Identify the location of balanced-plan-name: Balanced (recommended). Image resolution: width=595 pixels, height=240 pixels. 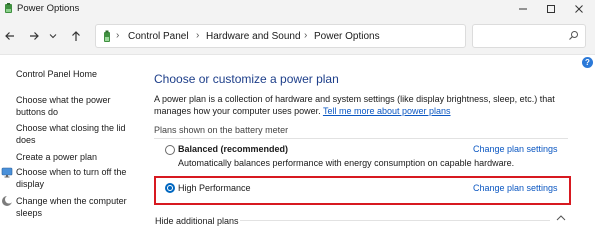
(233, 149).